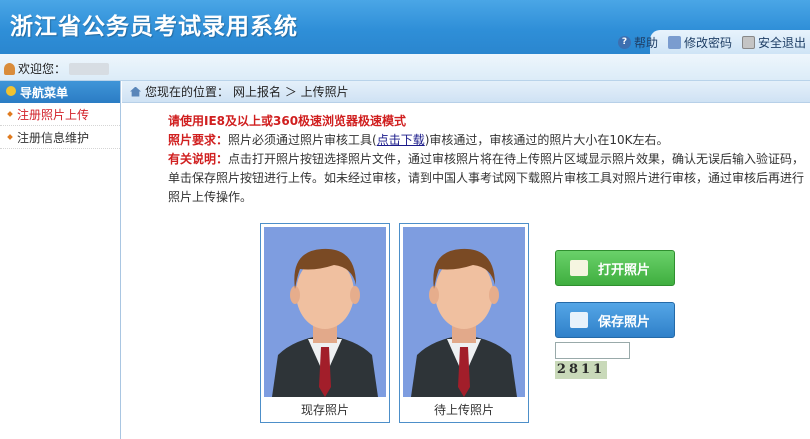 The height and width of the screenshot is (439, 810). I want to click on captcha-image: 2811, so click(581, 370).